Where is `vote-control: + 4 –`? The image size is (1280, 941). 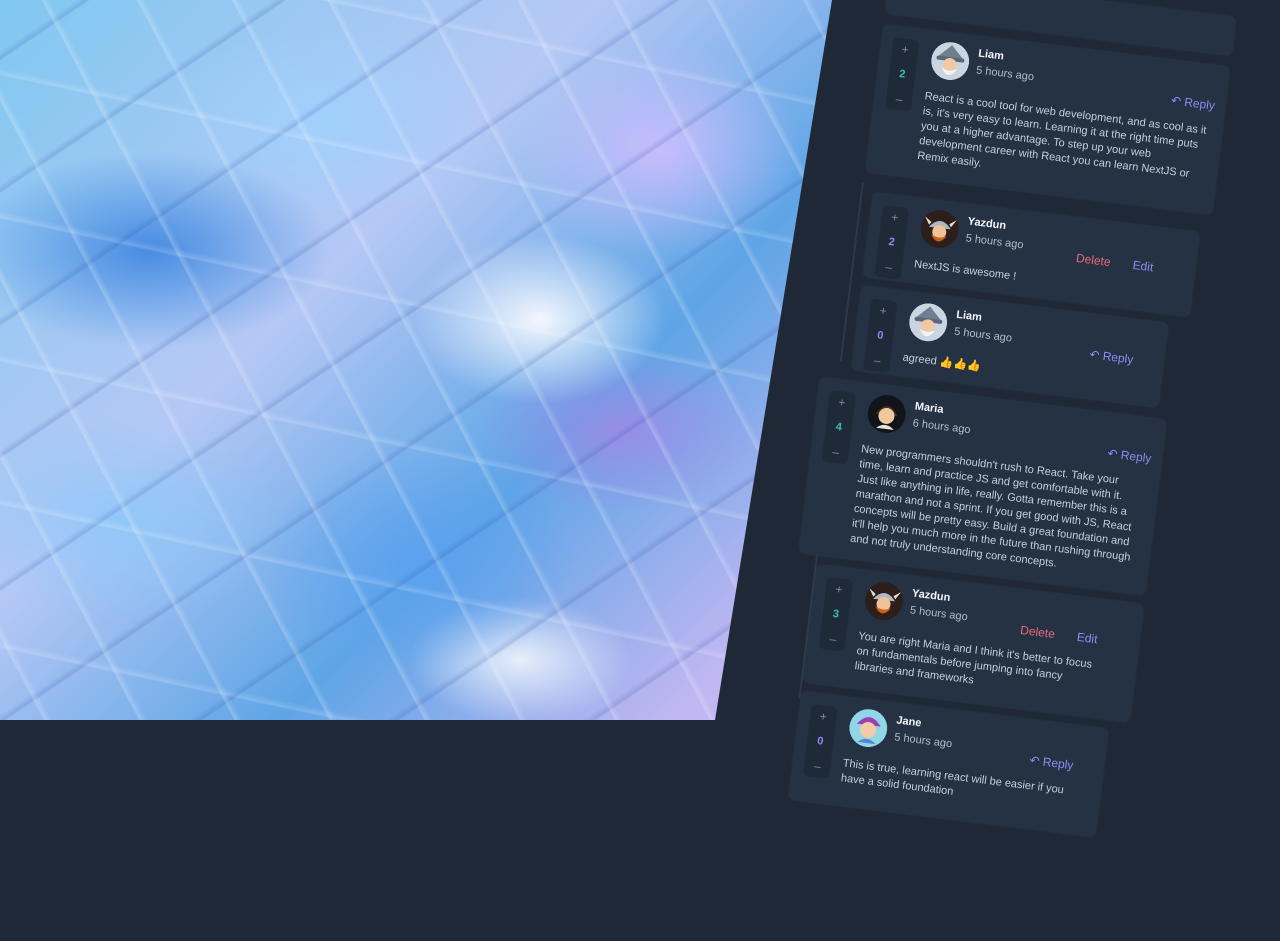
vote-control: + 4 – is located at coordinates (839, 427).